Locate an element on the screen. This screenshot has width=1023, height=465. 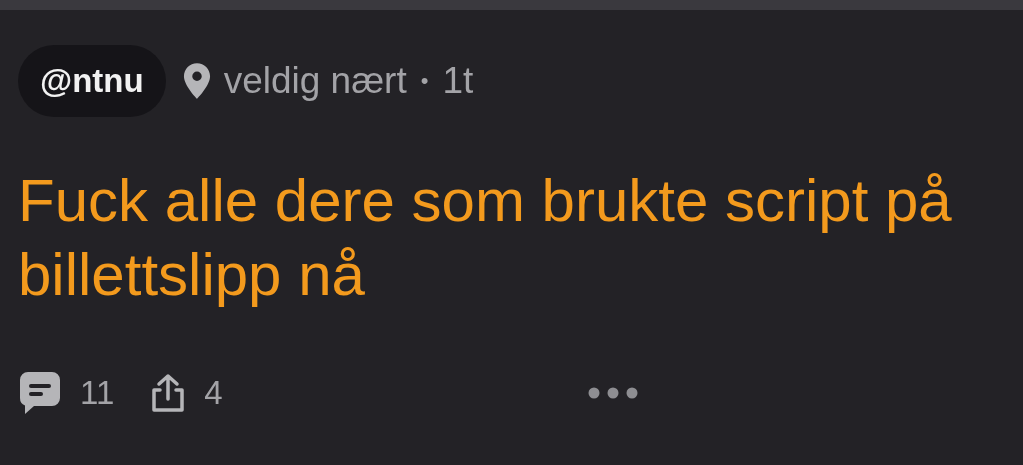
comment-count: 11 is located at coordinates (97, 393).